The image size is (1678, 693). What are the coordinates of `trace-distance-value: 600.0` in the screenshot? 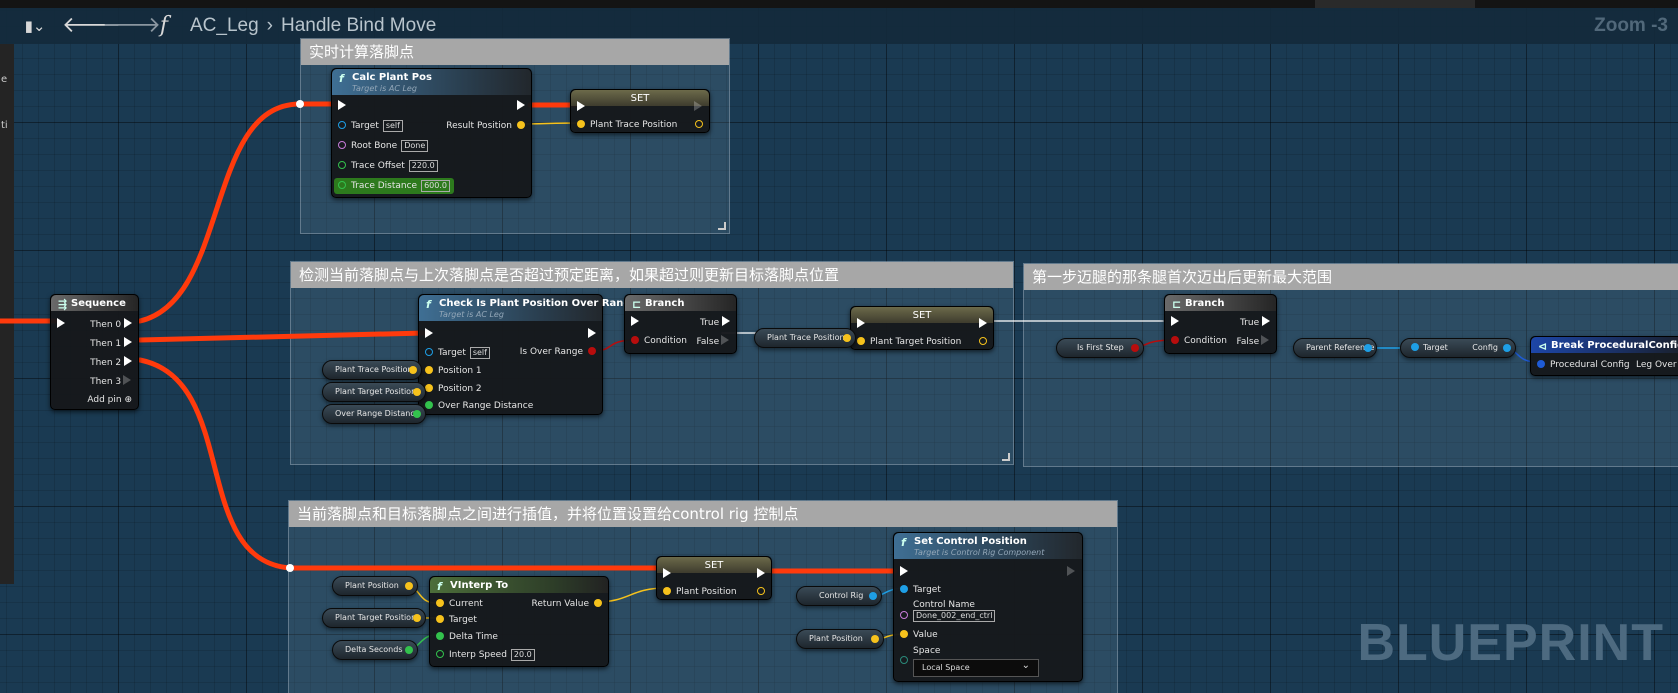 It's located at (435, 186).